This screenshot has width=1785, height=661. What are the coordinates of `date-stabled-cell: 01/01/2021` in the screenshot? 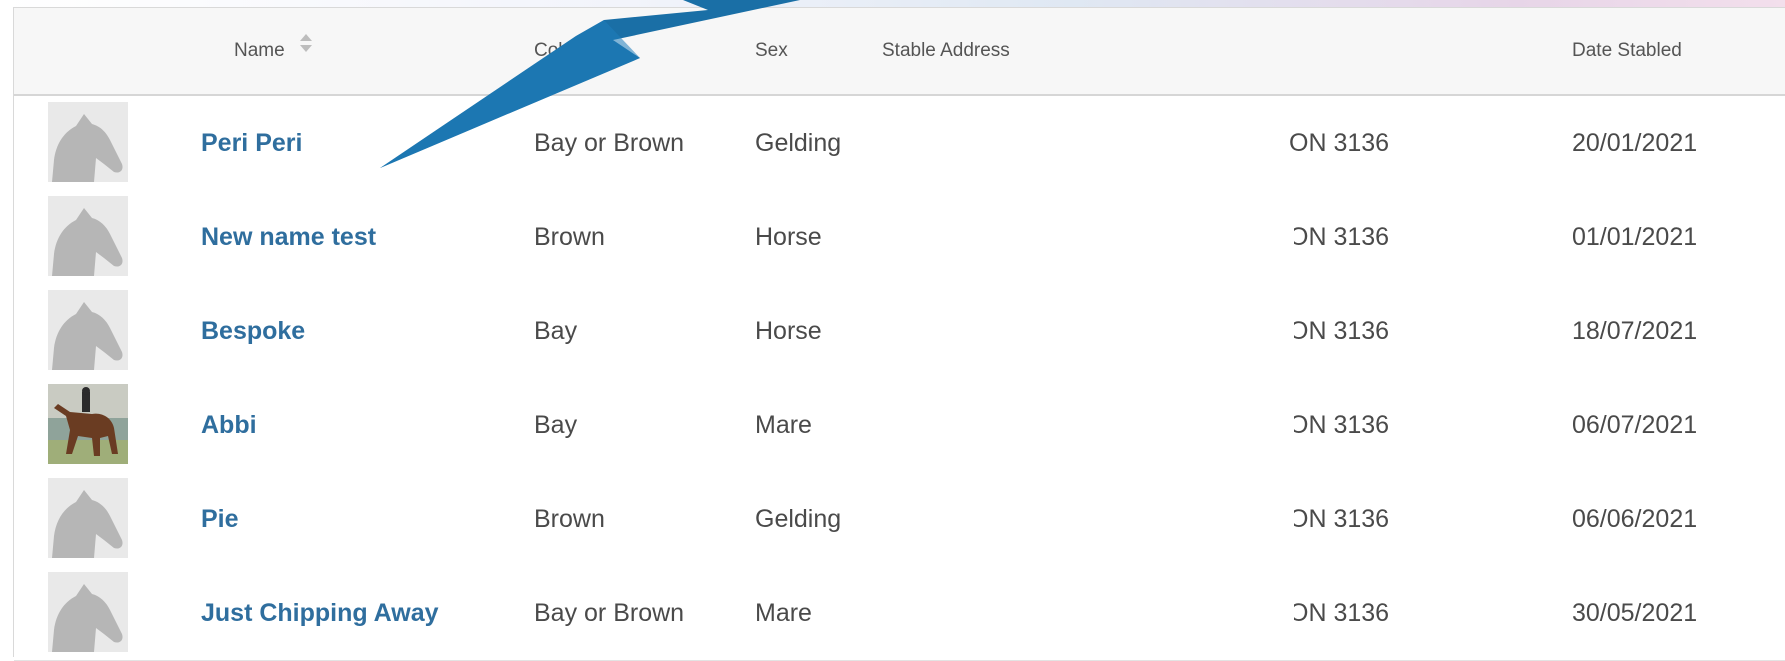 It's located at (1635, 237).